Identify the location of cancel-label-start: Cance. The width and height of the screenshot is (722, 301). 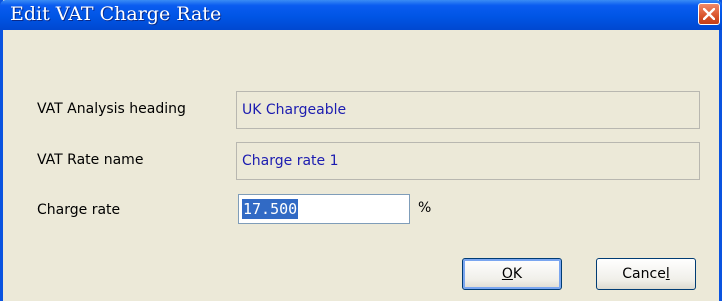
(644, 274).